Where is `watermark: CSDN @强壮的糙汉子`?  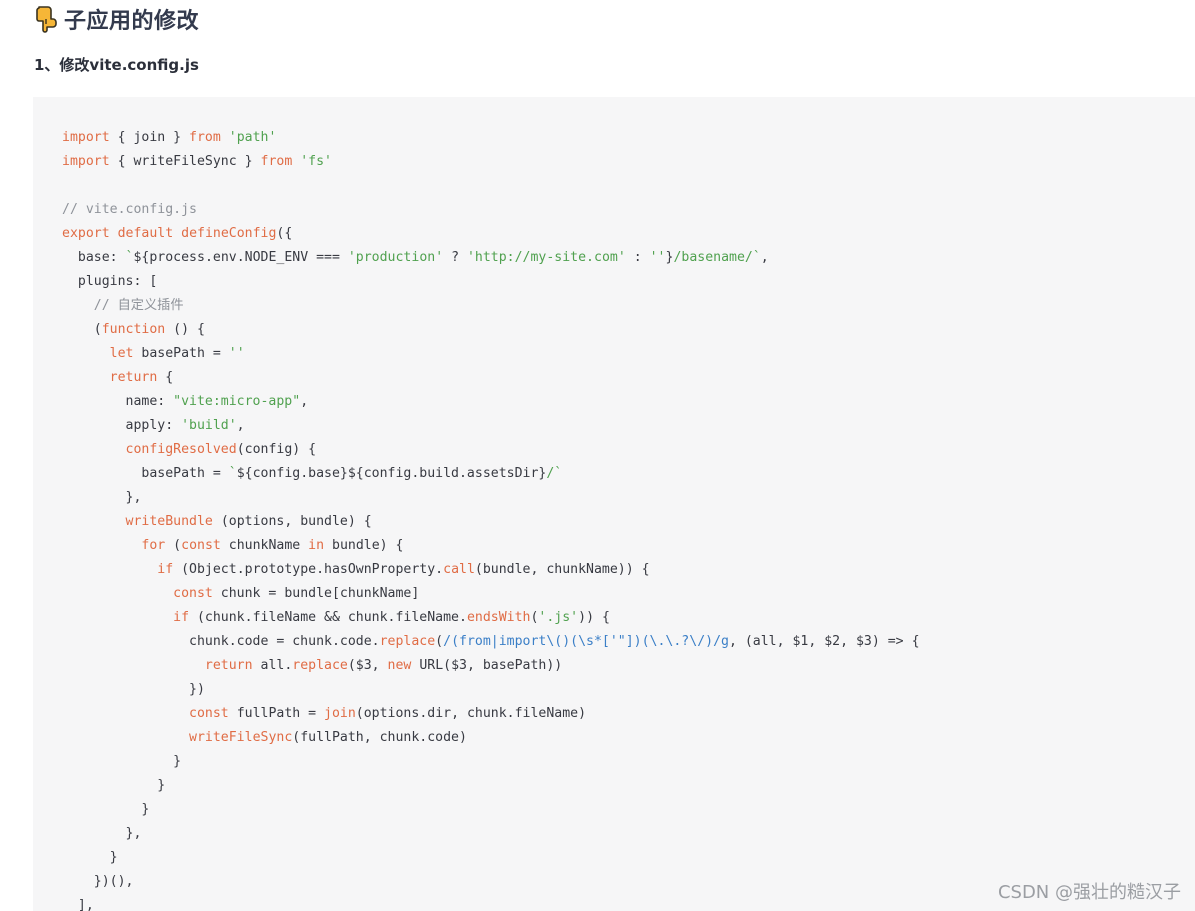
watermark: CSDN @强壮的糙汉子 is located at coordinates (1089, 892).